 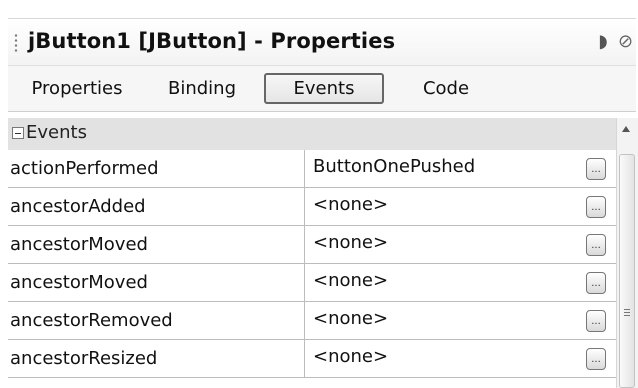 What do you see at coordinates (446, 88) in the screenshot?
I see `tab-code: Code` at bounding box center [446, 88].